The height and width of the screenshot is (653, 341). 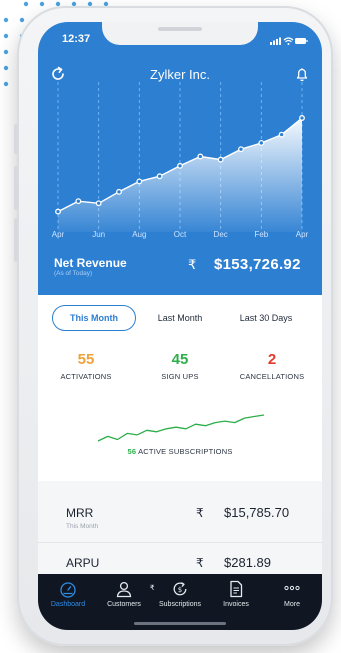 What do you see at coordinates (292, 594) in the screenshot?
I see `nav-more: More` at bounding box center [292, 594].